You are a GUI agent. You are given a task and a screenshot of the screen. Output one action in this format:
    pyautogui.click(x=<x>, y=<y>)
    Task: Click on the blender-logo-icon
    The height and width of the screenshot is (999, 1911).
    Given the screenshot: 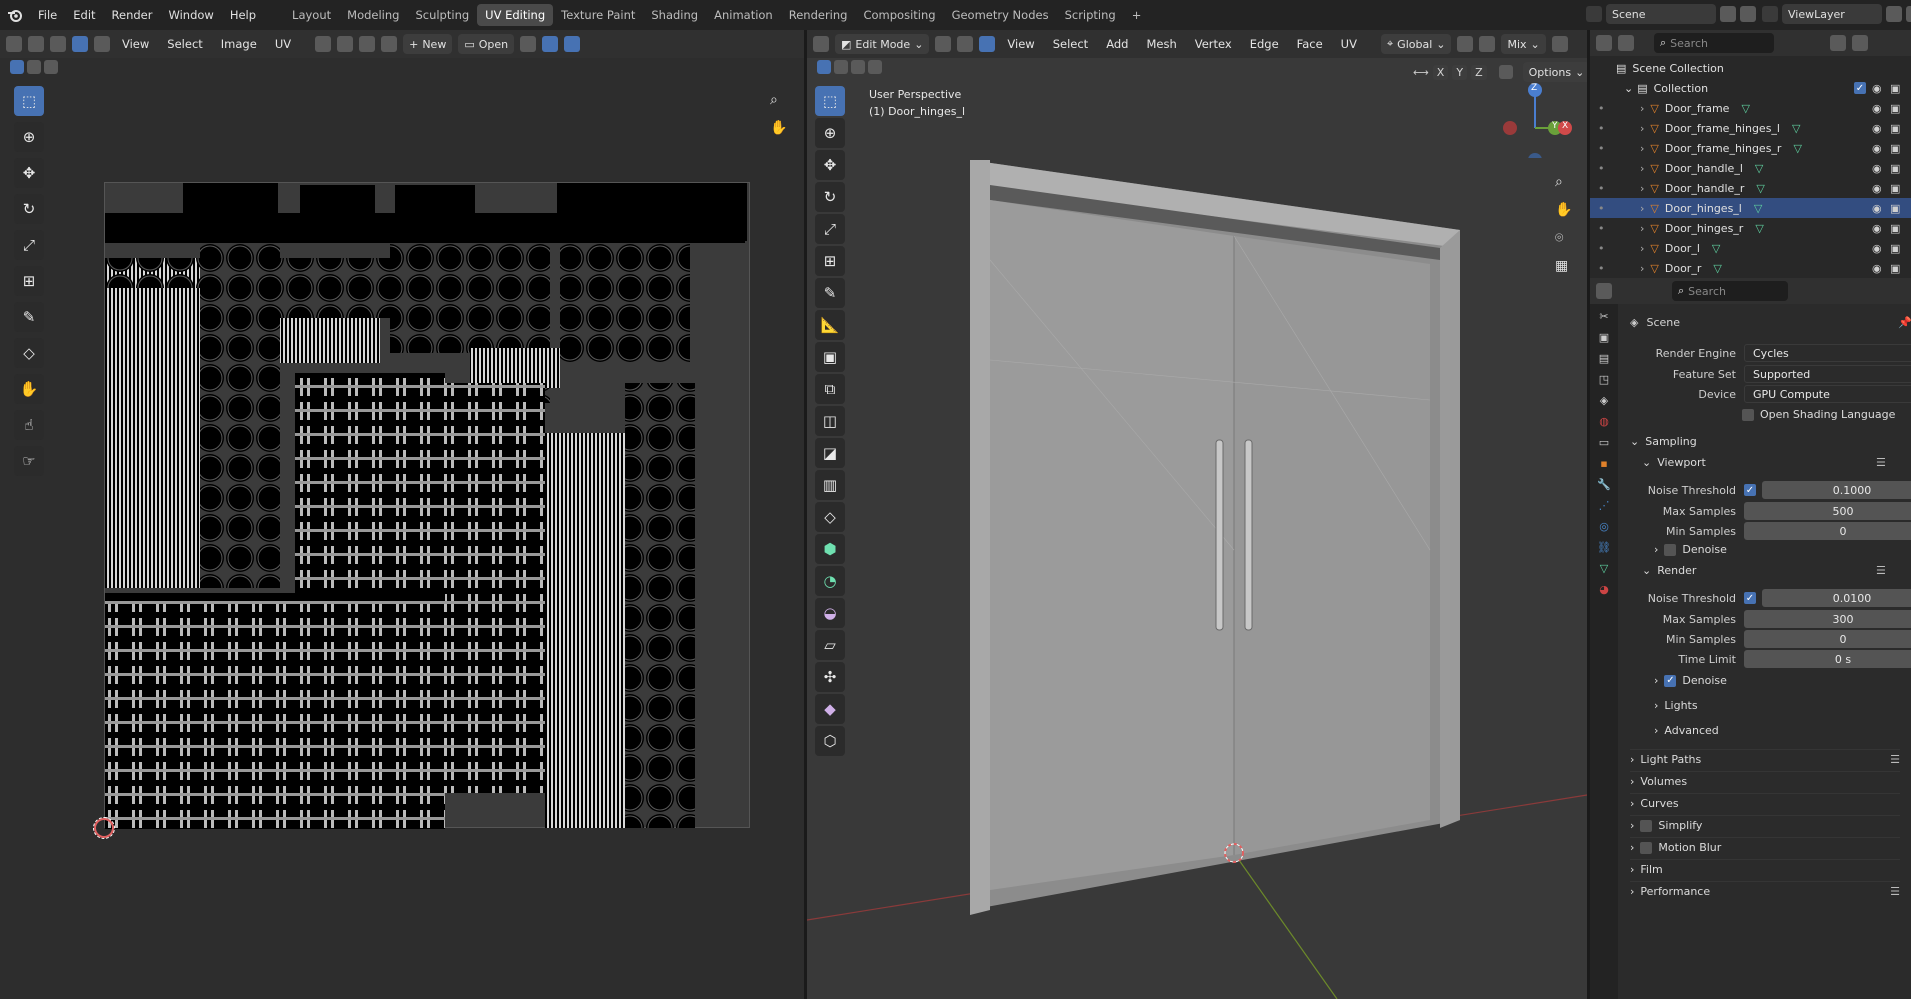 What is the action you would take?
    pyautogui.click(x=15, y=15)
    